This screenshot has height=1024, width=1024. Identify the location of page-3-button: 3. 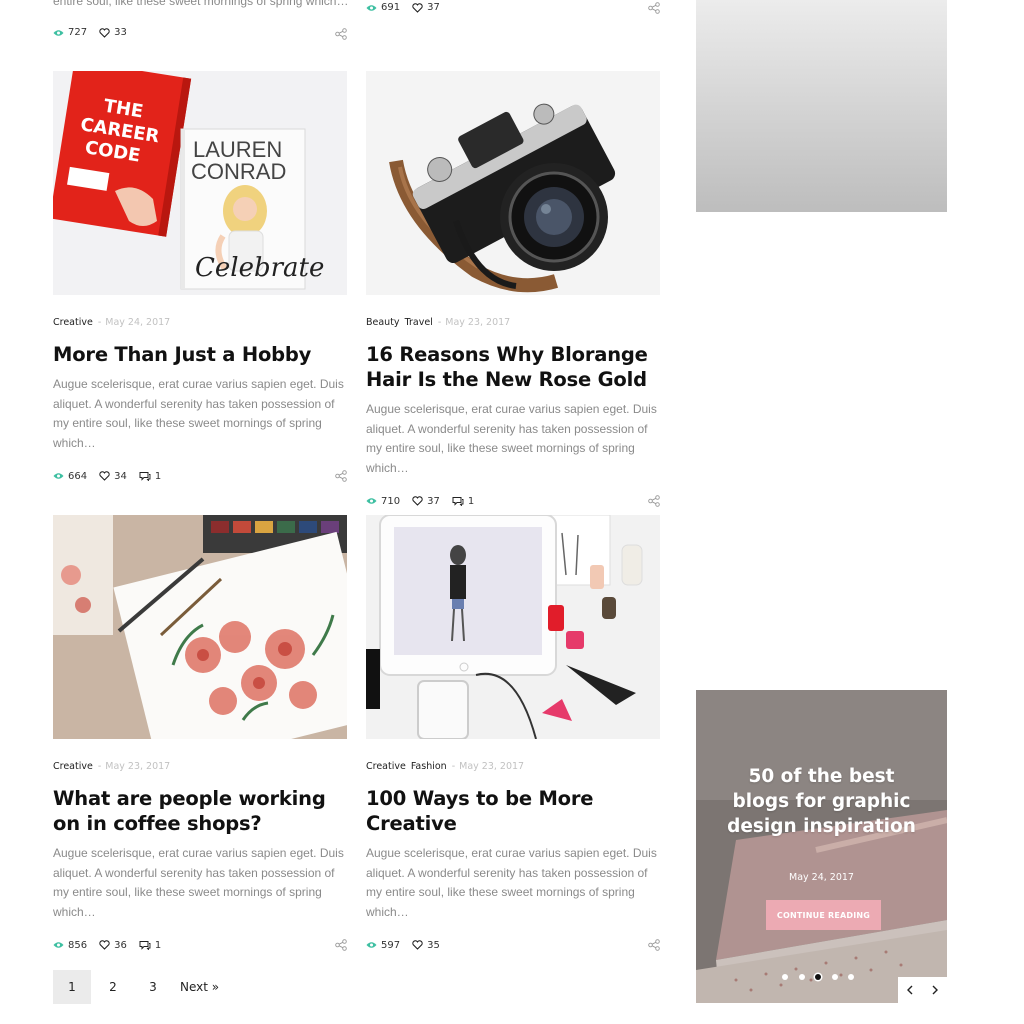
(153, 987).